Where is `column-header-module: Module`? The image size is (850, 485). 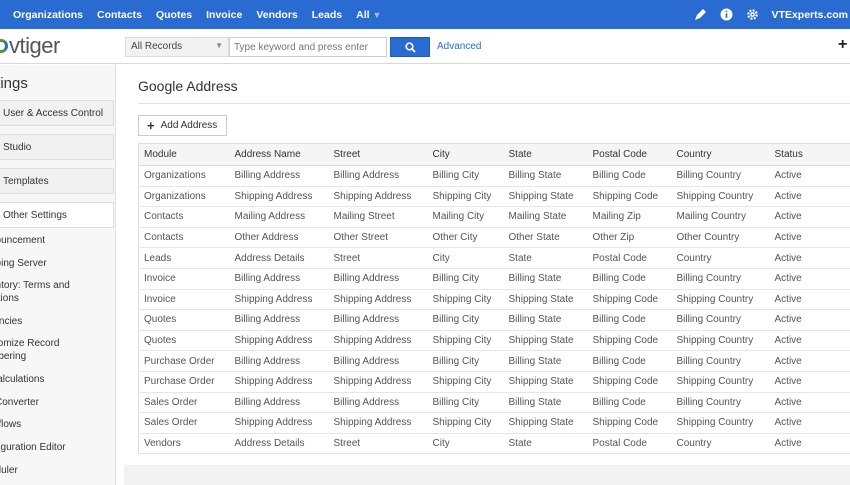
column-header-module: Module is located at coordinates (184, 154).